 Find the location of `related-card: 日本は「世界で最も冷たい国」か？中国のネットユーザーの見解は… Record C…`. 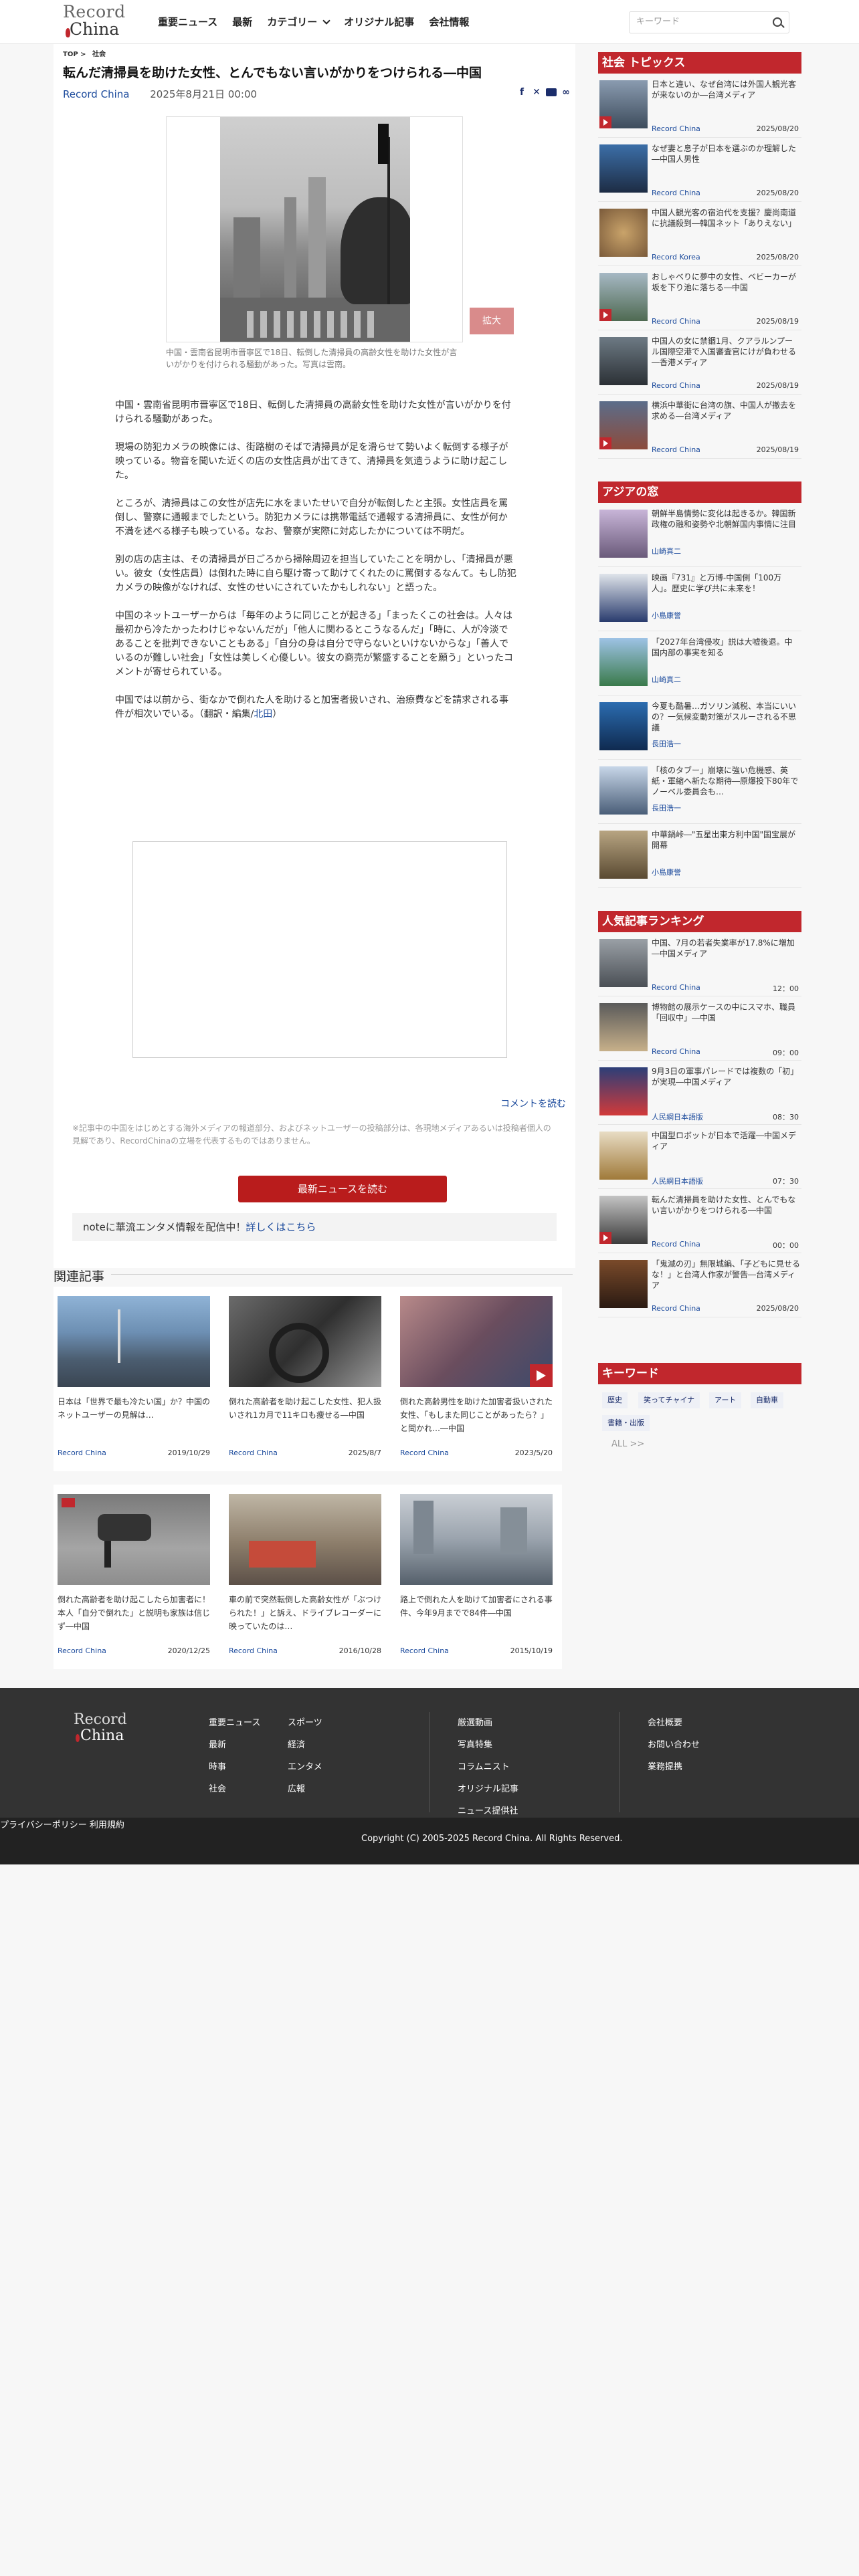

related-card: 日本は「世界で最も冷たい国」か？中国のネットユーザーの見解は… Record C… is located at coordinates (134, 1377).